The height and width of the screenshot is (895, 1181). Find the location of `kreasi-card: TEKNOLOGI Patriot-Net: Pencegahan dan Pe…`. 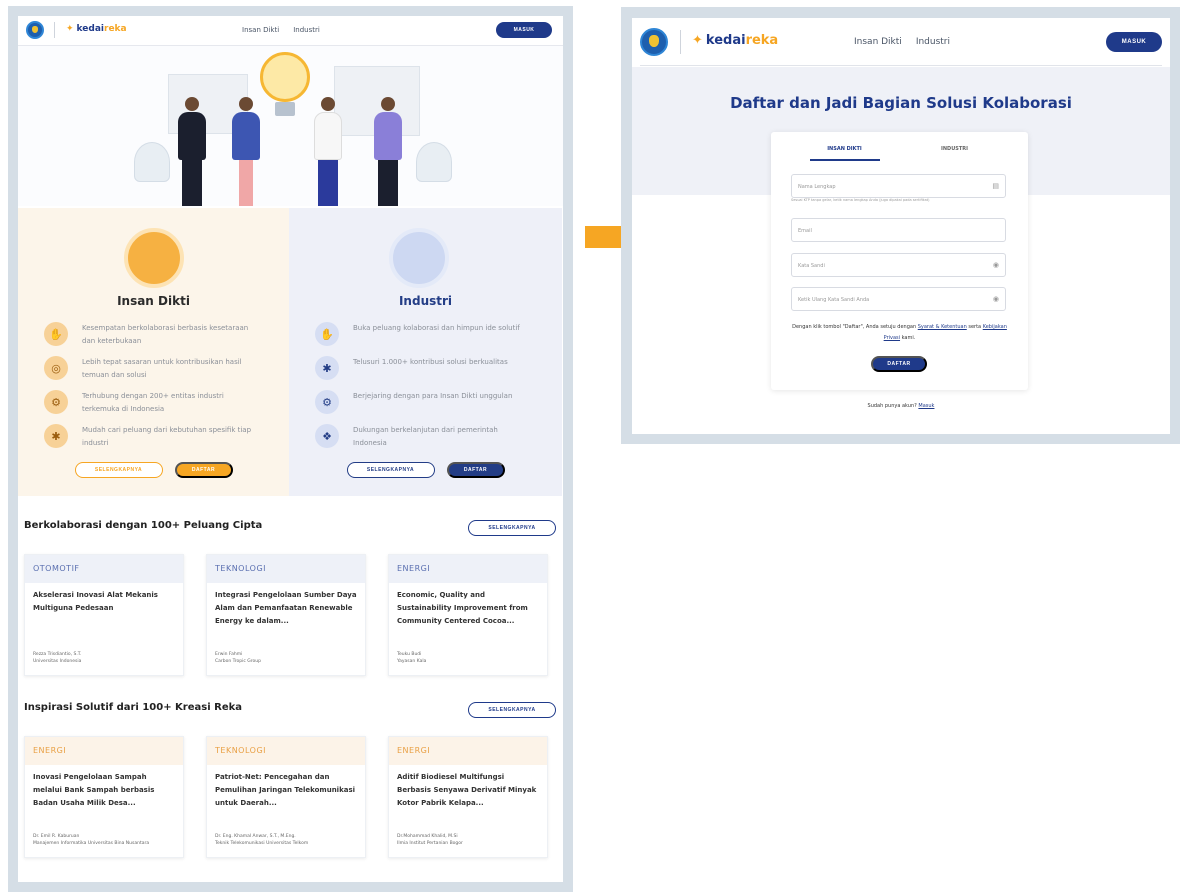

kreasi-card: TEKNOLOGI Patriot-Net: Pencegahan dan Pe… is located at coordinates (286, 797).